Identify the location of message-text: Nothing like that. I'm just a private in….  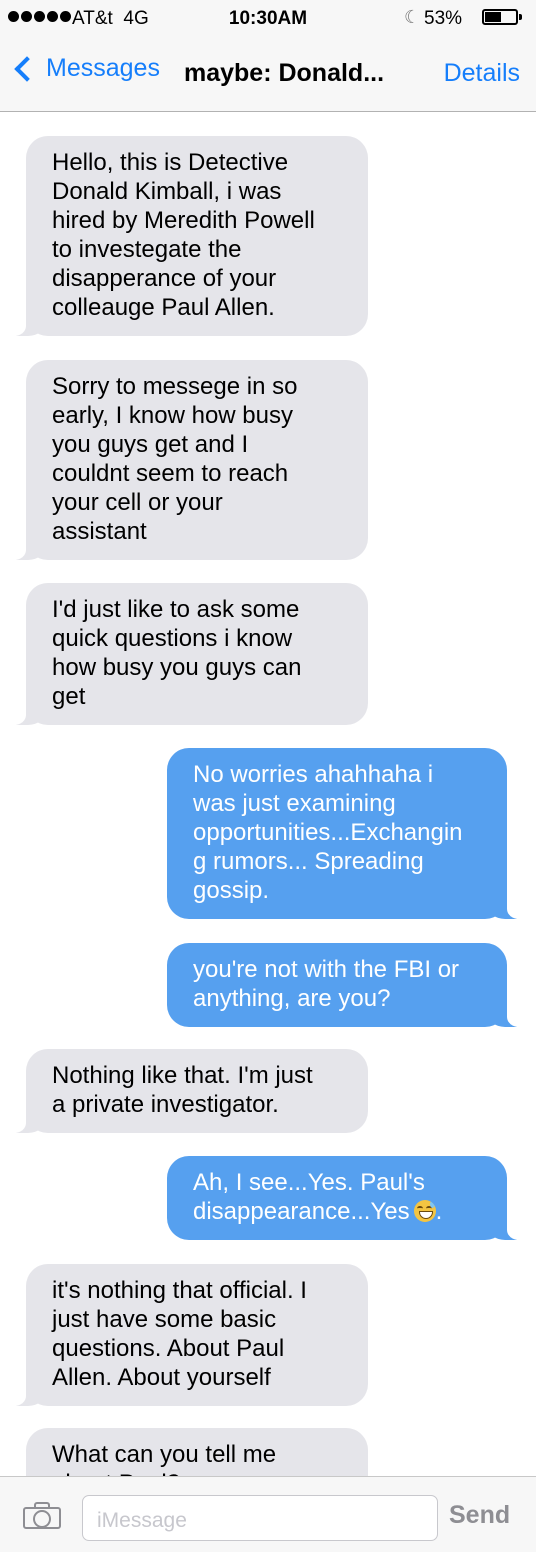
(182, 1090).